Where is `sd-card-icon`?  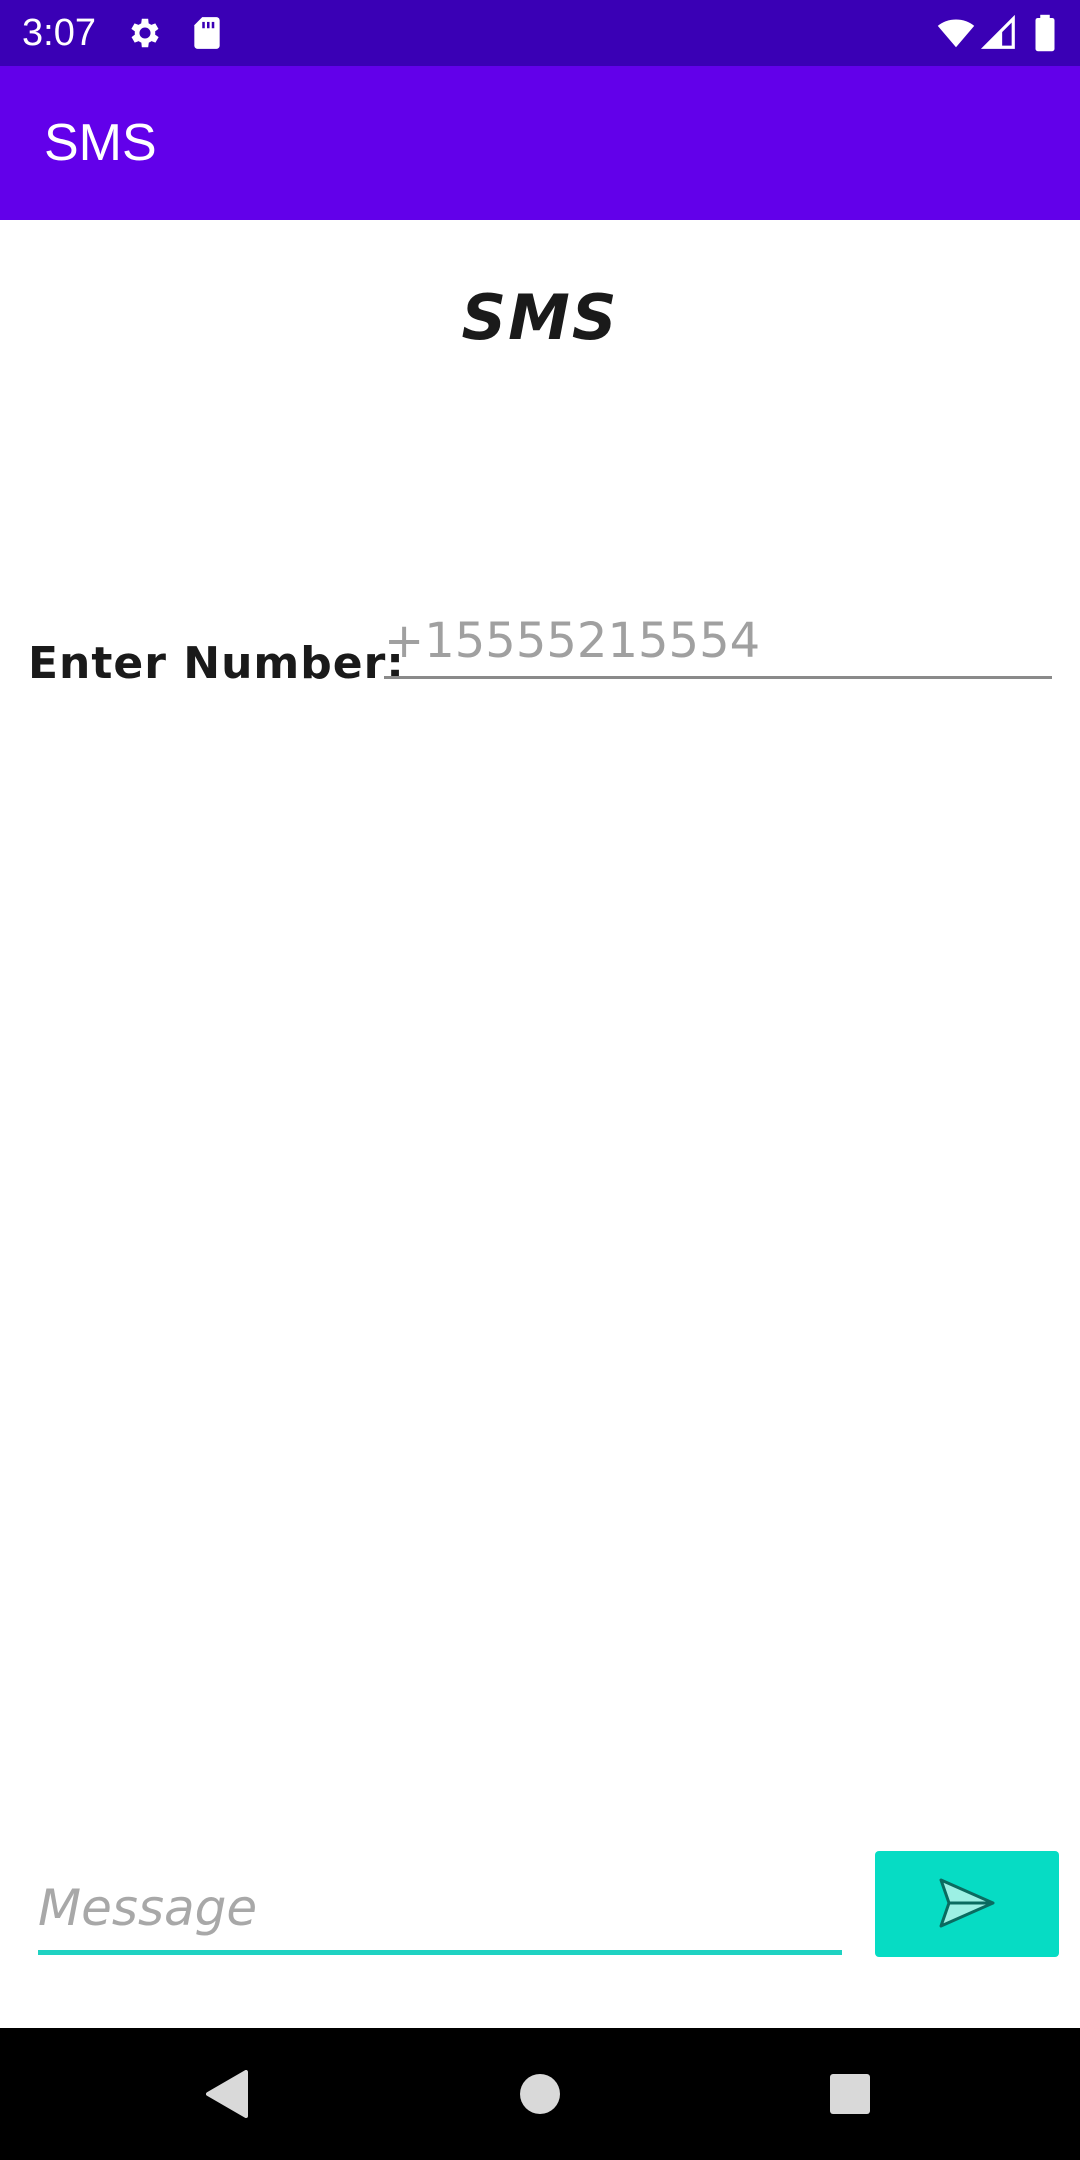
sd-card-icon is located at coordinates (207, 33).